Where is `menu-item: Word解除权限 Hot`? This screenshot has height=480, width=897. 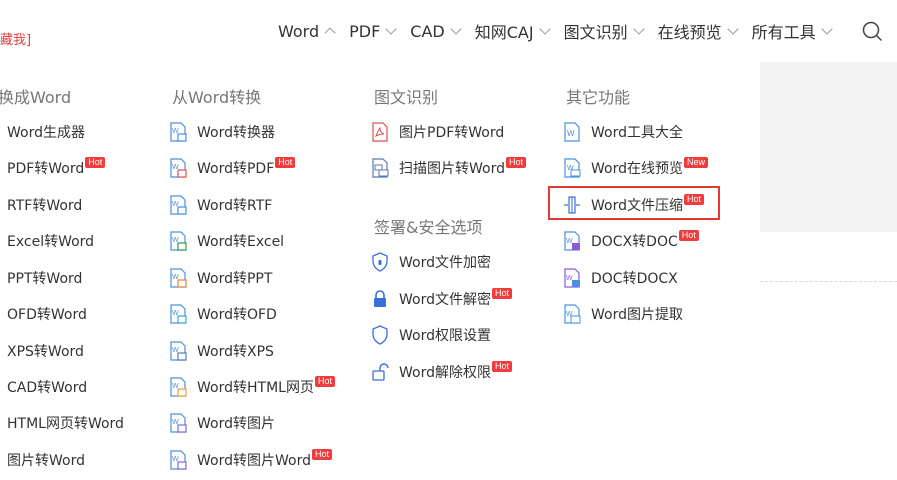
menu-item: Word解除权限 Hot is located at coordinates (441, 371).